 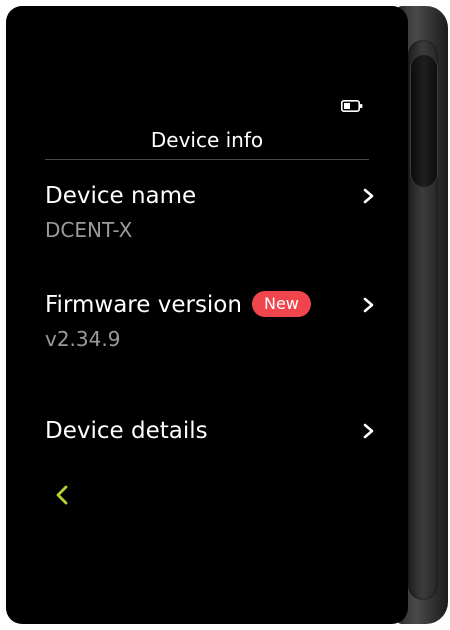 What do you see at coordinates (207, 159) in the screenshot?
I see `title-divider` at bounding box center [207, 159].